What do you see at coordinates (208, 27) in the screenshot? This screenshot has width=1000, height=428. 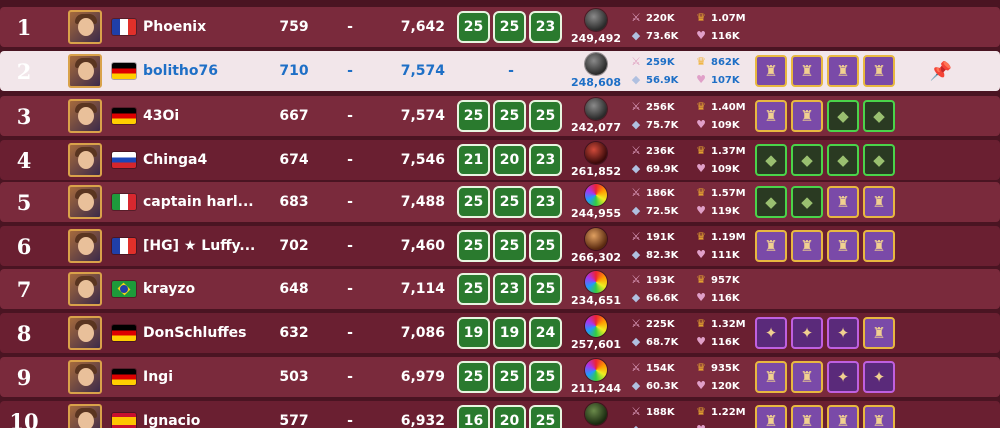 I see `player-name: Phoenix` at bounding box center [208, 27].